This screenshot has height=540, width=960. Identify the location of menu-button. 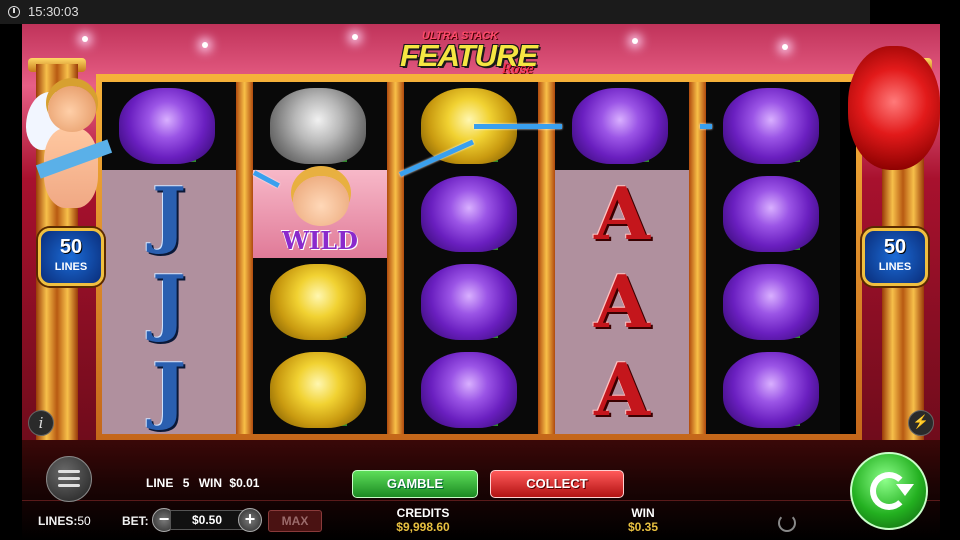
(69, 479).